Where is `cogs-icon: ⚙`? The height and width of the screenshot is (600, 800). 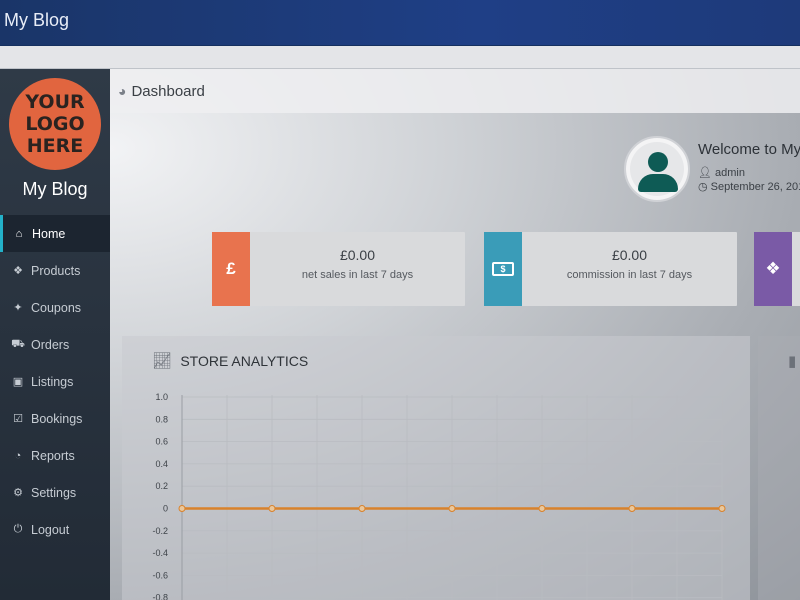 cogs-icon: ⚙ is located at coordinates (18, 493).